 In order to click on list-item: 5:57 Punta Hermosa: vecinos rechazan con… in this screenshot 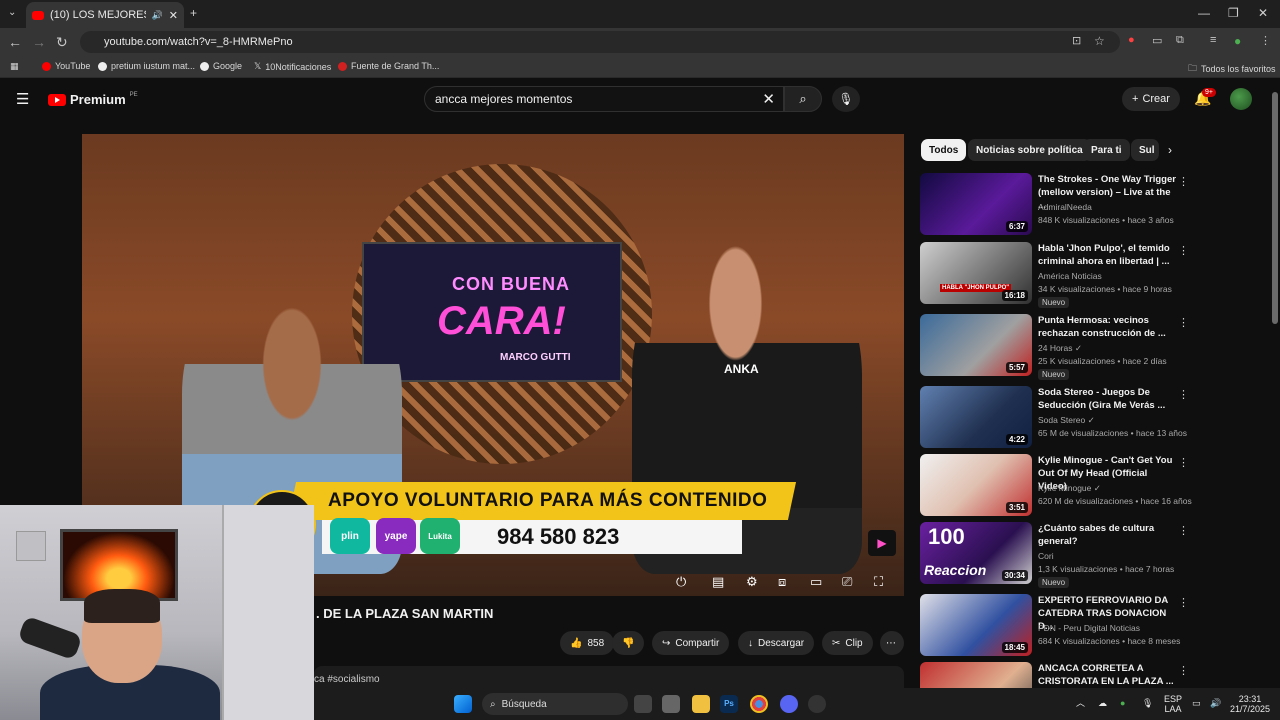, I will do `click(1092, 347)`.